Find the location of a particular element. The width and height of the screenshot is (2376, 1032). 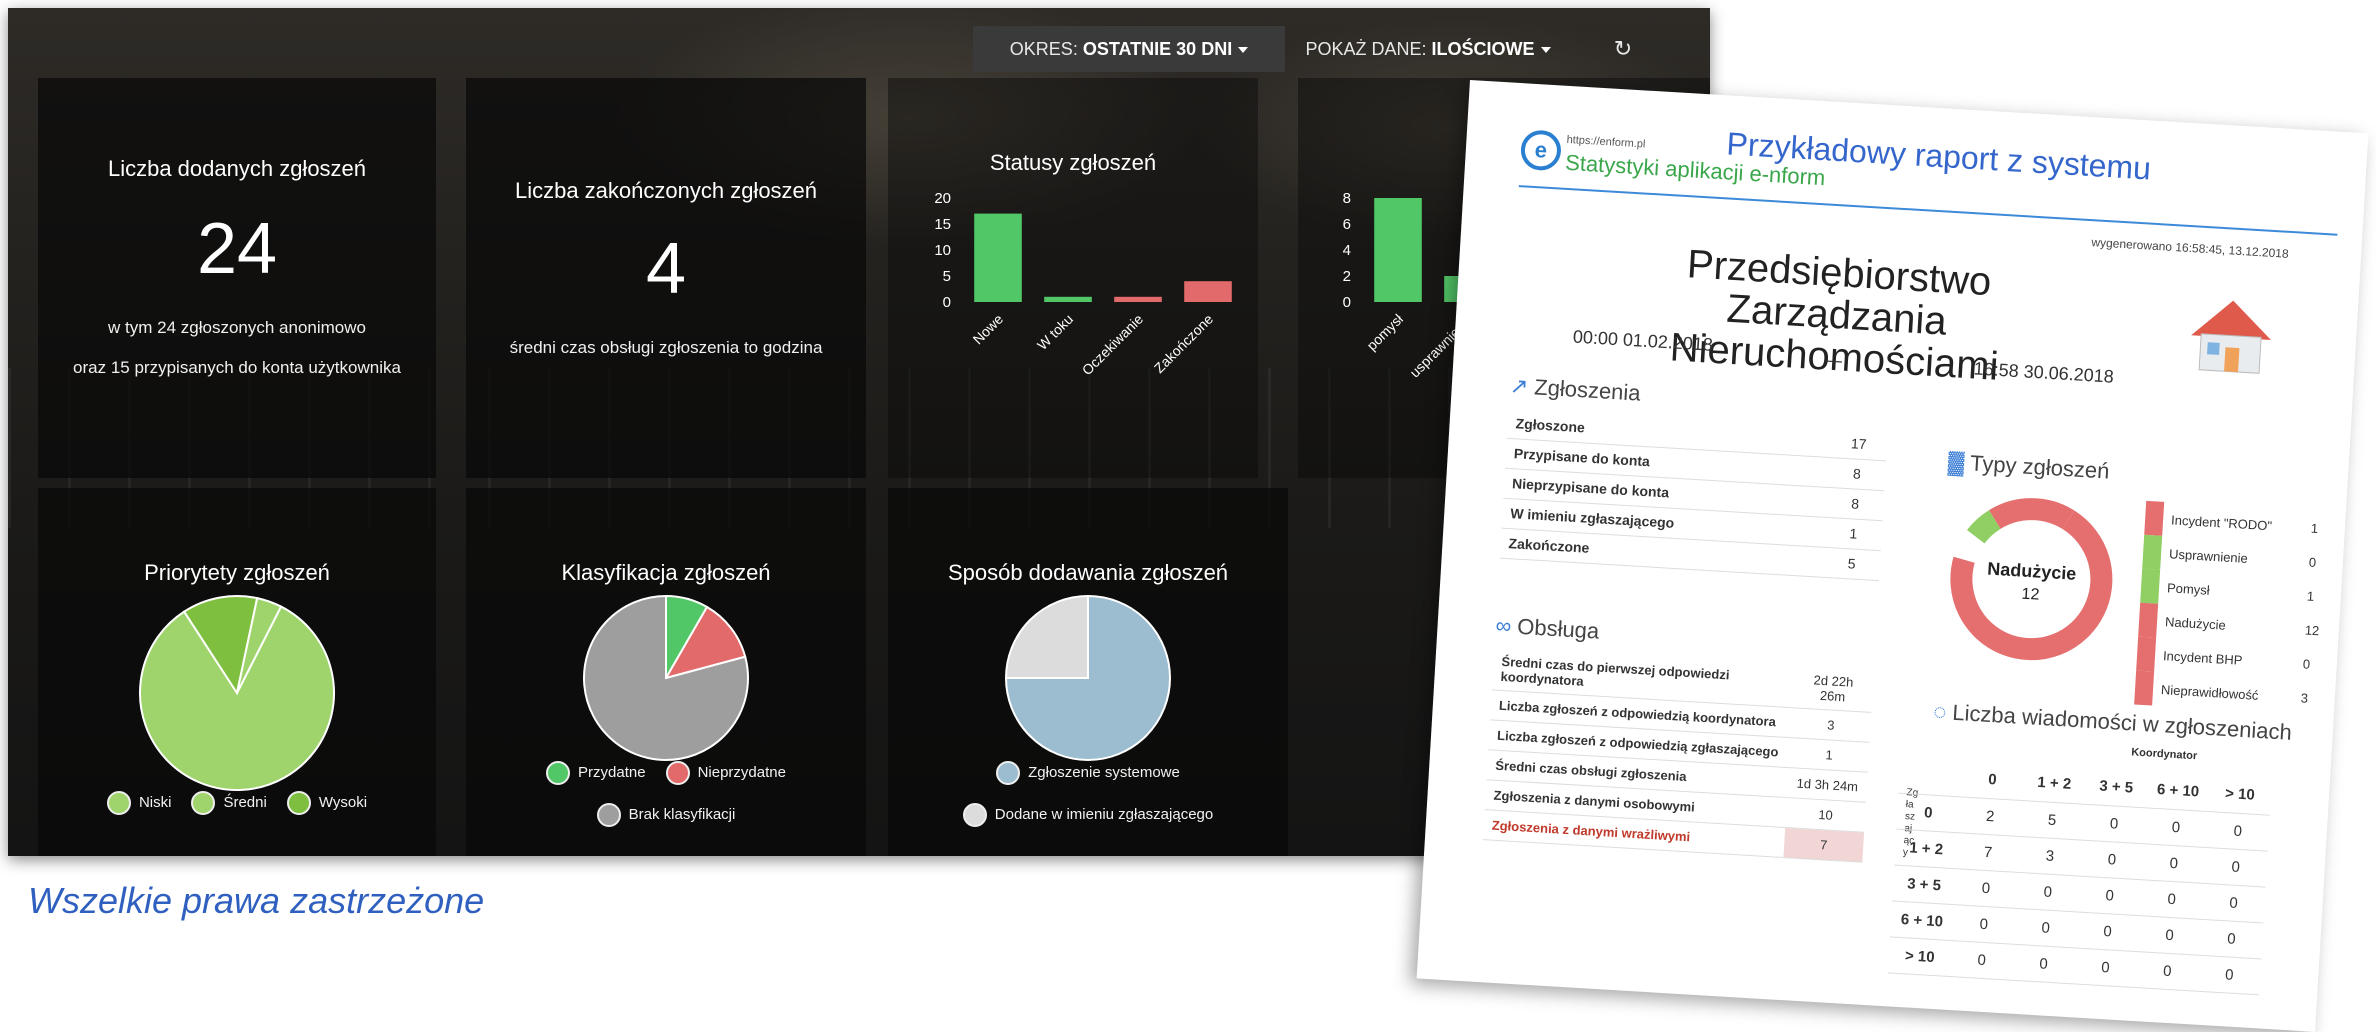

matrix-row-header: 0 is located at coordinates (1928, 812).